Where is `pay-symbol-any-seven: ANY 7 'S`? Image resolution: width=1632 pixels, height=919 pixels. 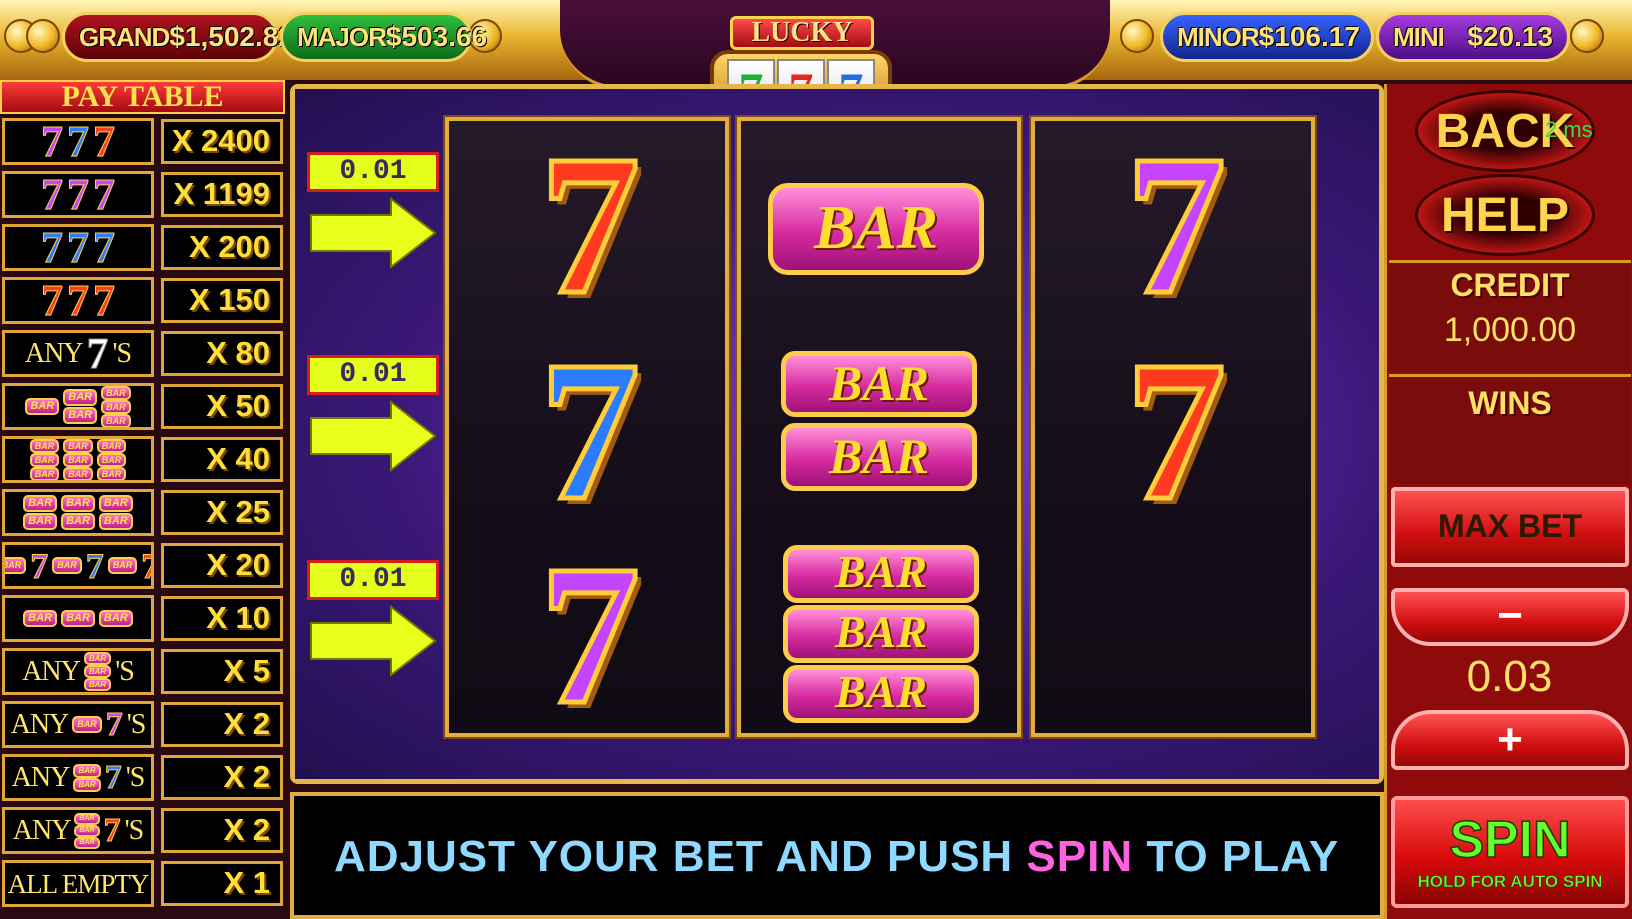 pay-symbol-any-seven: ANY 7 'S is located at coordinates (78, 353).